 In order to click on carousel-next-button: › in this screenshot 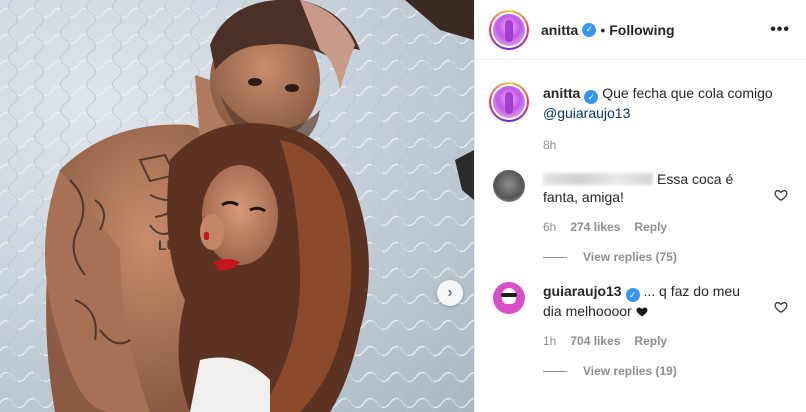, I will do `click(450, 293)`.